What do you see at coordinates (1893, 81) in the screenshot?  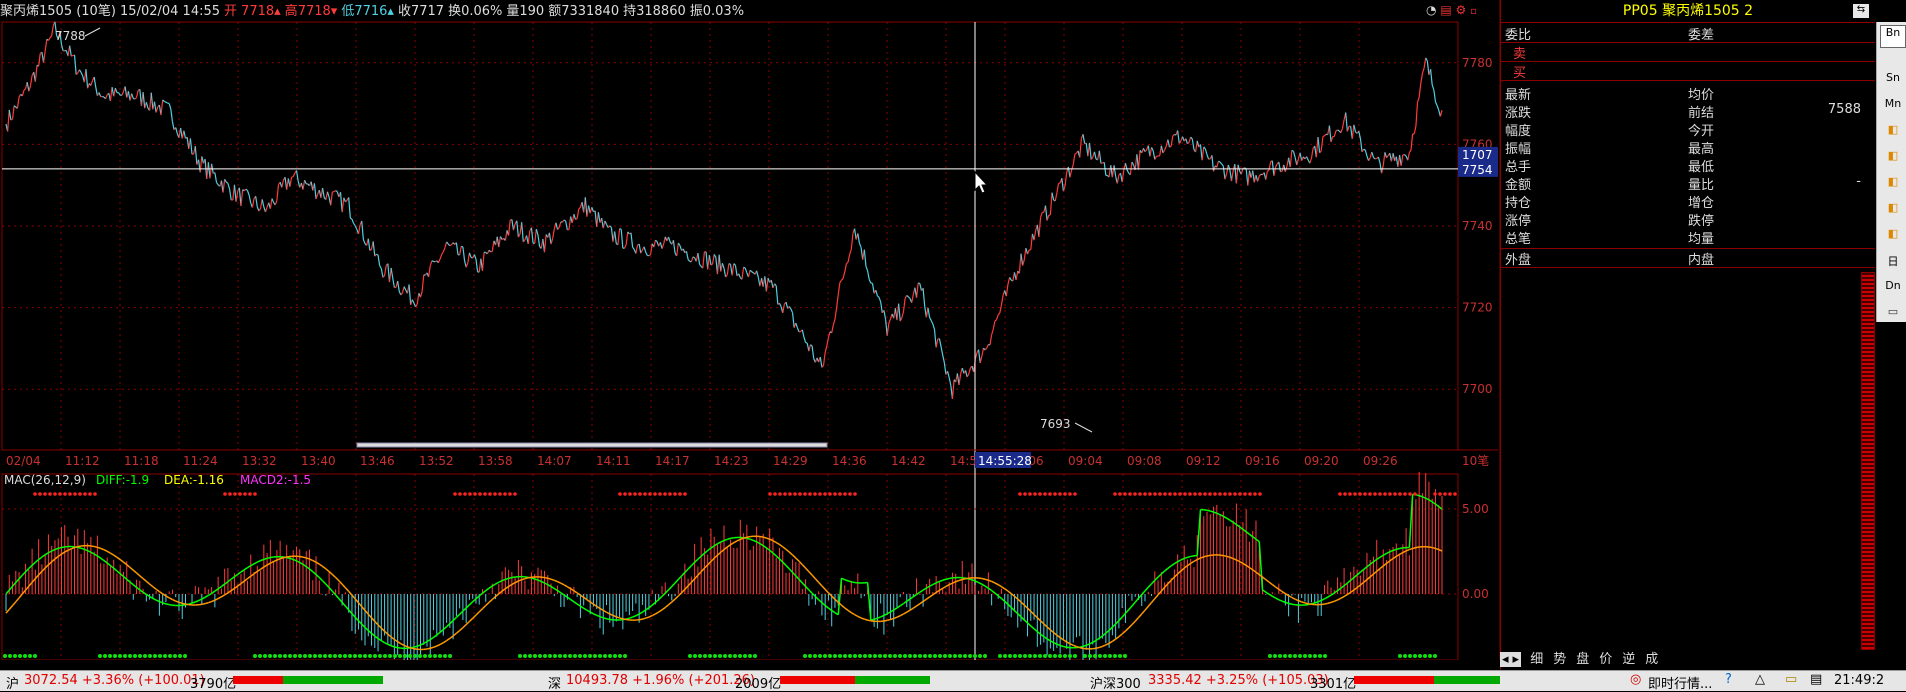 I see `toolbar-sn: Sn` at bounding box center [1893, 81].